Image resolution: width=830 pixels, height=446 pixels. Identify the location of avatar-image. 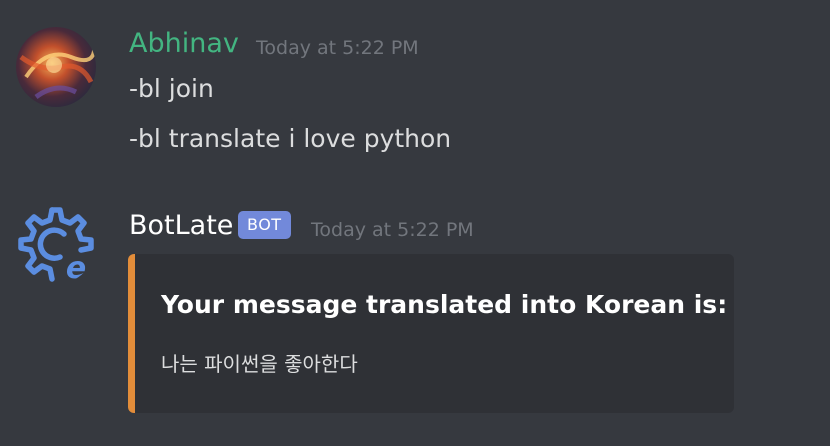
(56, 67).